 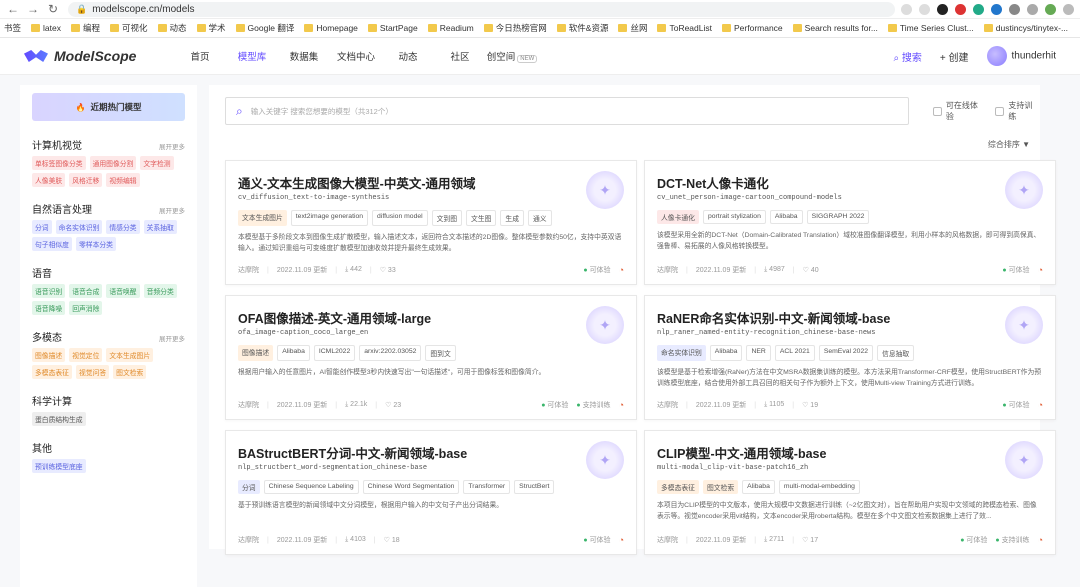 I want to click on bookmark-item: latex, so click(x=46, y=28).